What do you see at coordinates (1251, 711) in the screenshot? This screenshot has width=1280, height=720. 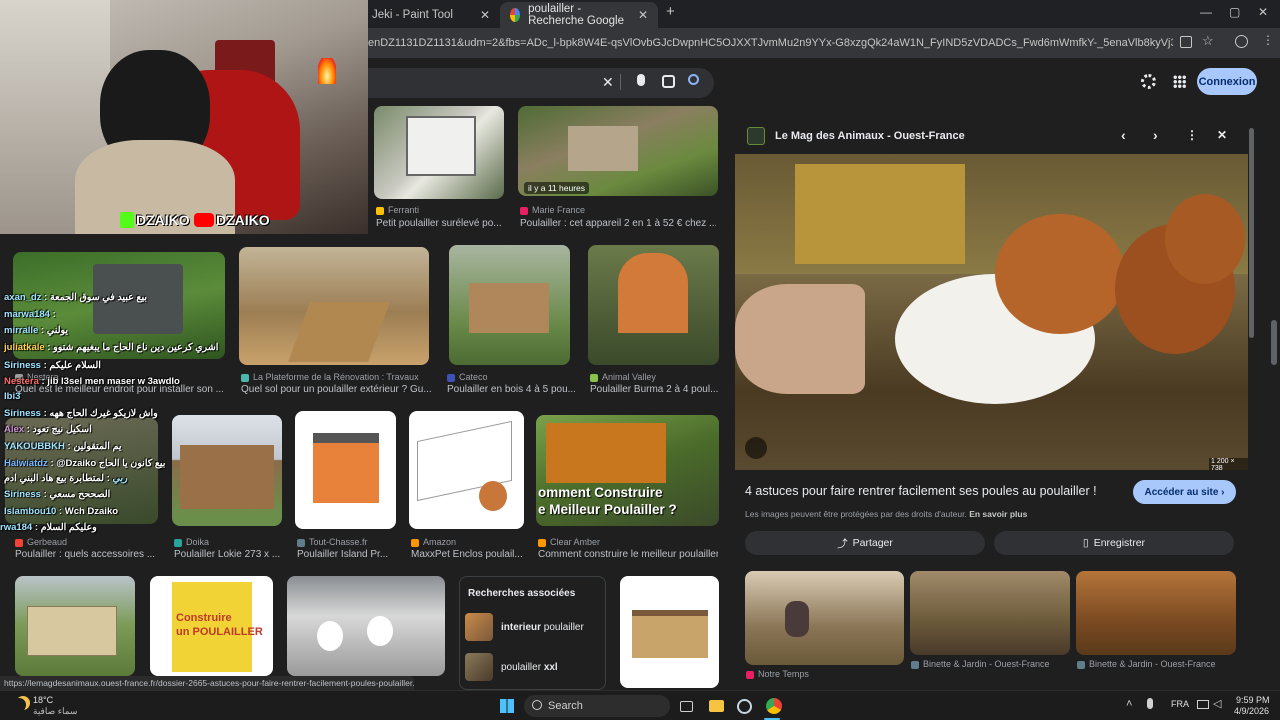 I see `clock-date: 4/9/2026` at bounding box center [1251, 711].